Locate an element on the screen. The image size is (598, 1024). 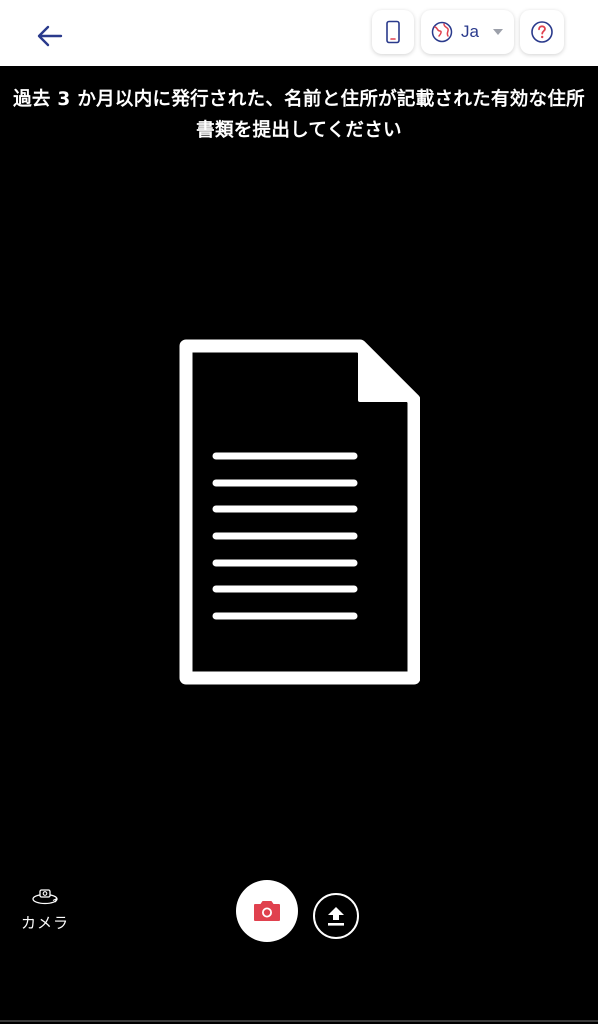
bottom-divider is located at coordinates (299, 1021).